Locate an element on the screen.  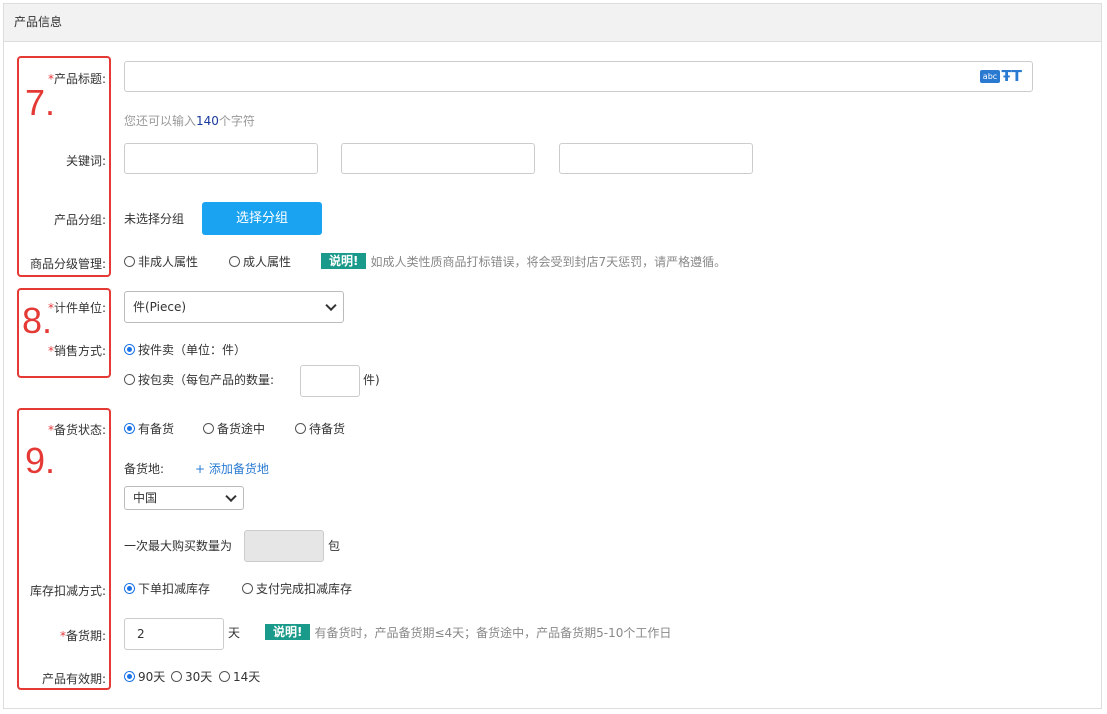
group-label: 产品分组: is located at coordinates (79, 220).